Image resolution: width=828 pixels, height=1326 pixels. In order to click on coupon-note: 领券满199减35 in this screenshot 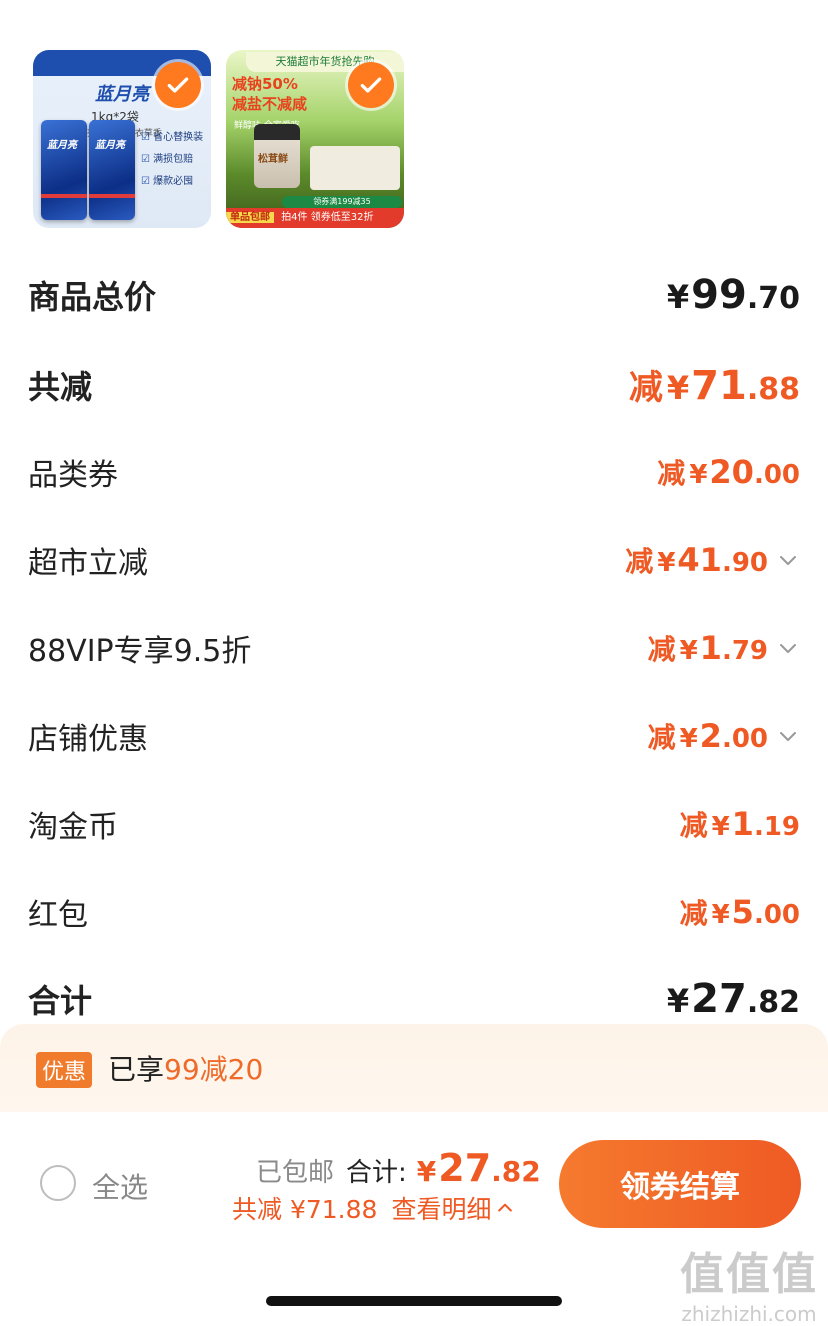, I will do `click(342, 202)`.